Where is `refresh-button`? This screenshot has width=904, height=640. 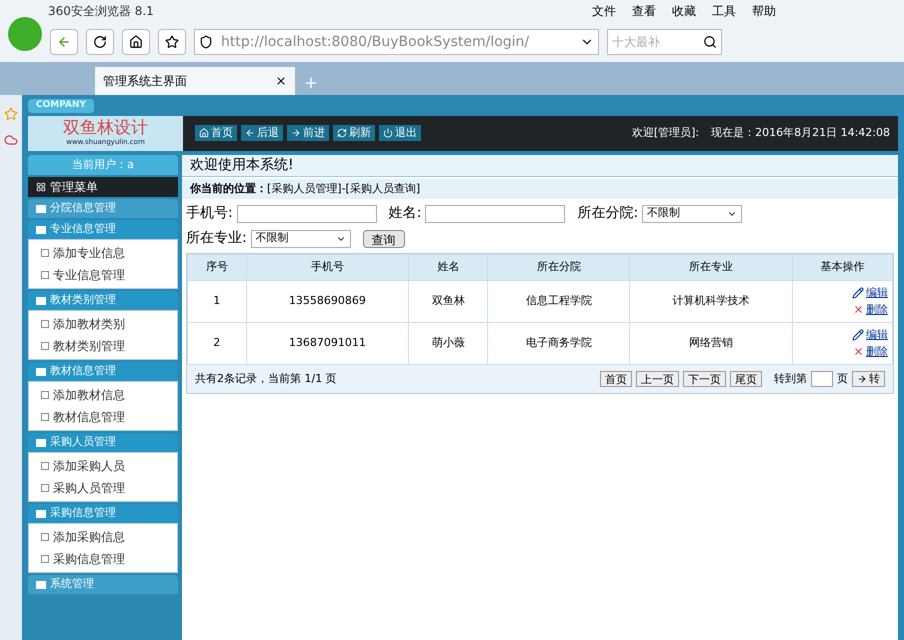 refresh-button is located at coordinates (100, 42).